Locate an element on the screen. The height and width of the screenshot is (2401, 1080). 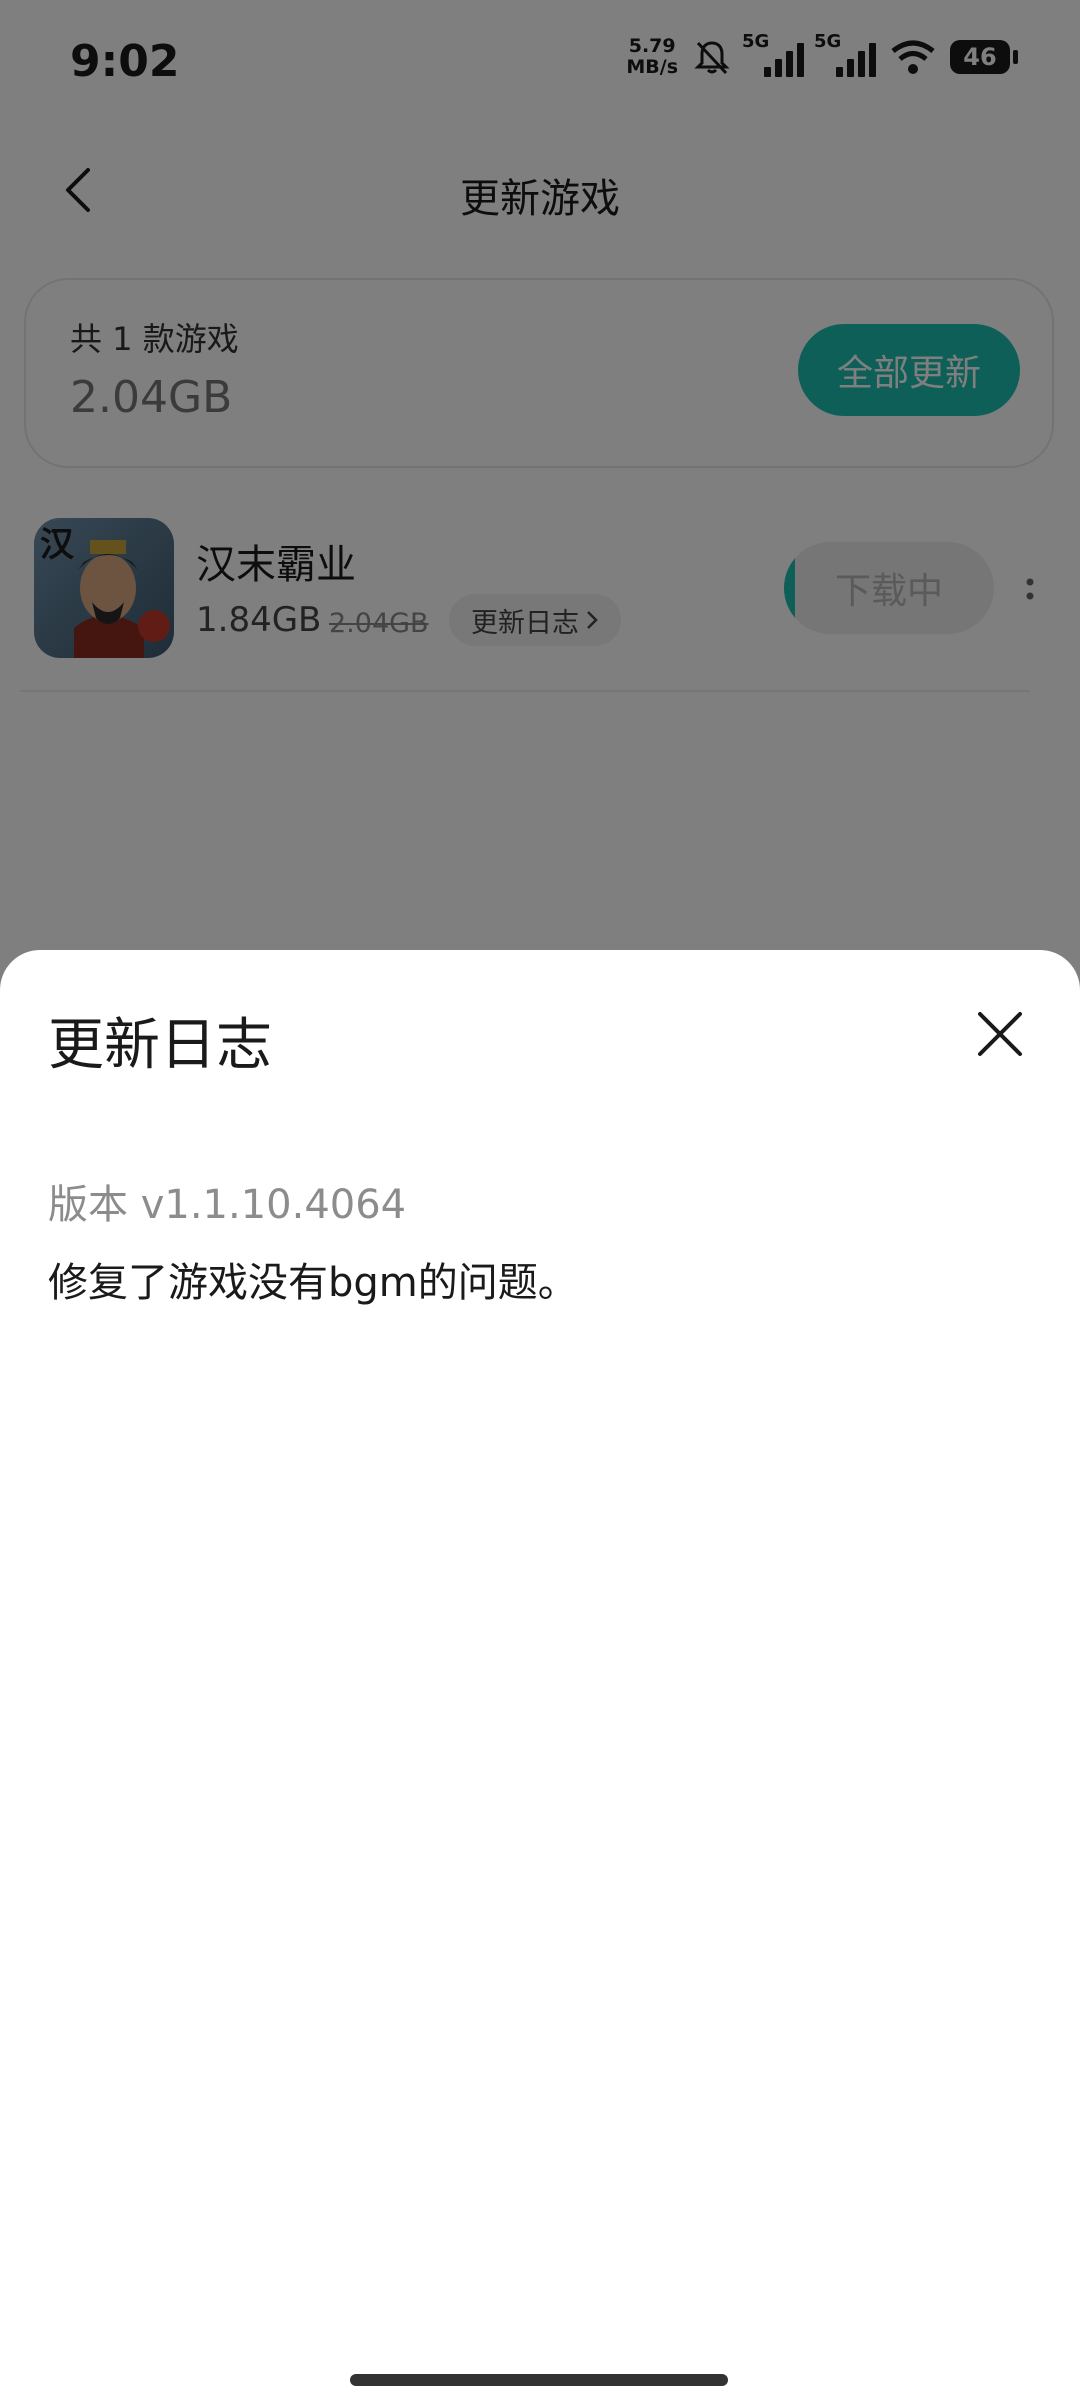
version-label: 版本 v1.1.10.4064 is located at coordinates (227, 1205).